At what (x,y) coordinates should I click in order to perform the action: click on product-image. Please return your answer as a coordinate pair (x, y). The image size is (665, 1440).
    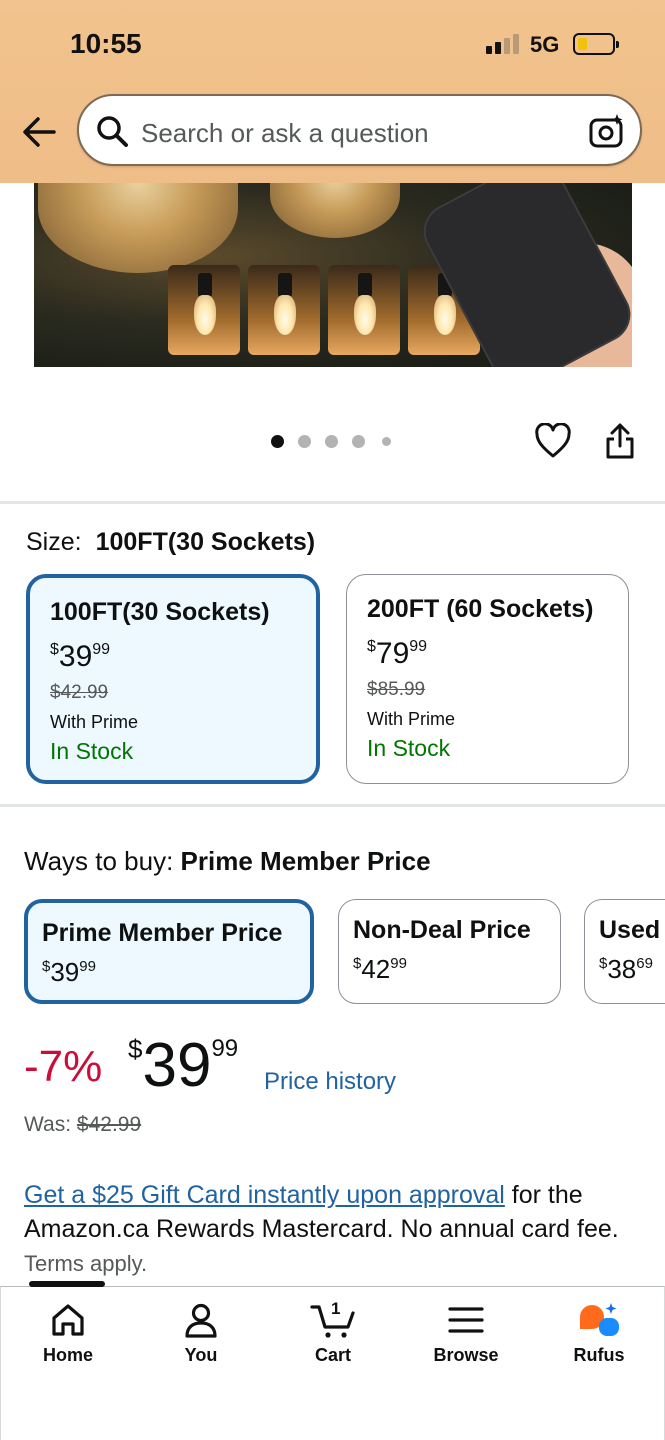
    Looking at the image, I should click on (333, 275).